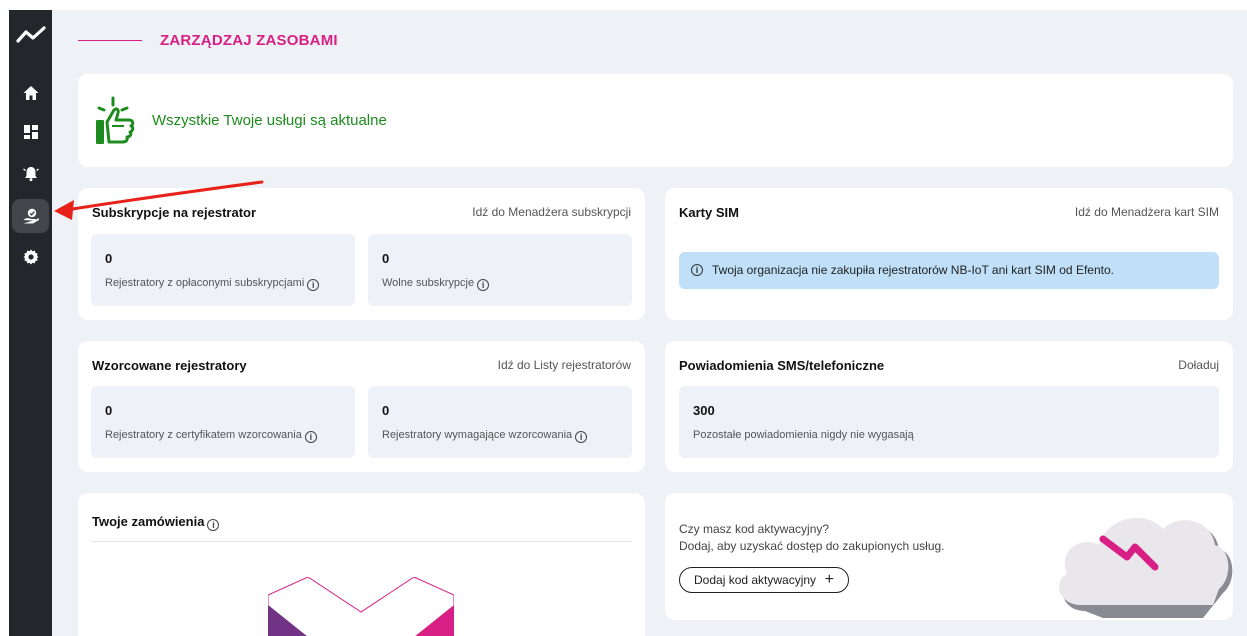 Image resolution: width=1247 pixels, height=636 pixels. I want to click on stat-label: Rejestratory wymagające wzorcowania i, so click(485, 436).